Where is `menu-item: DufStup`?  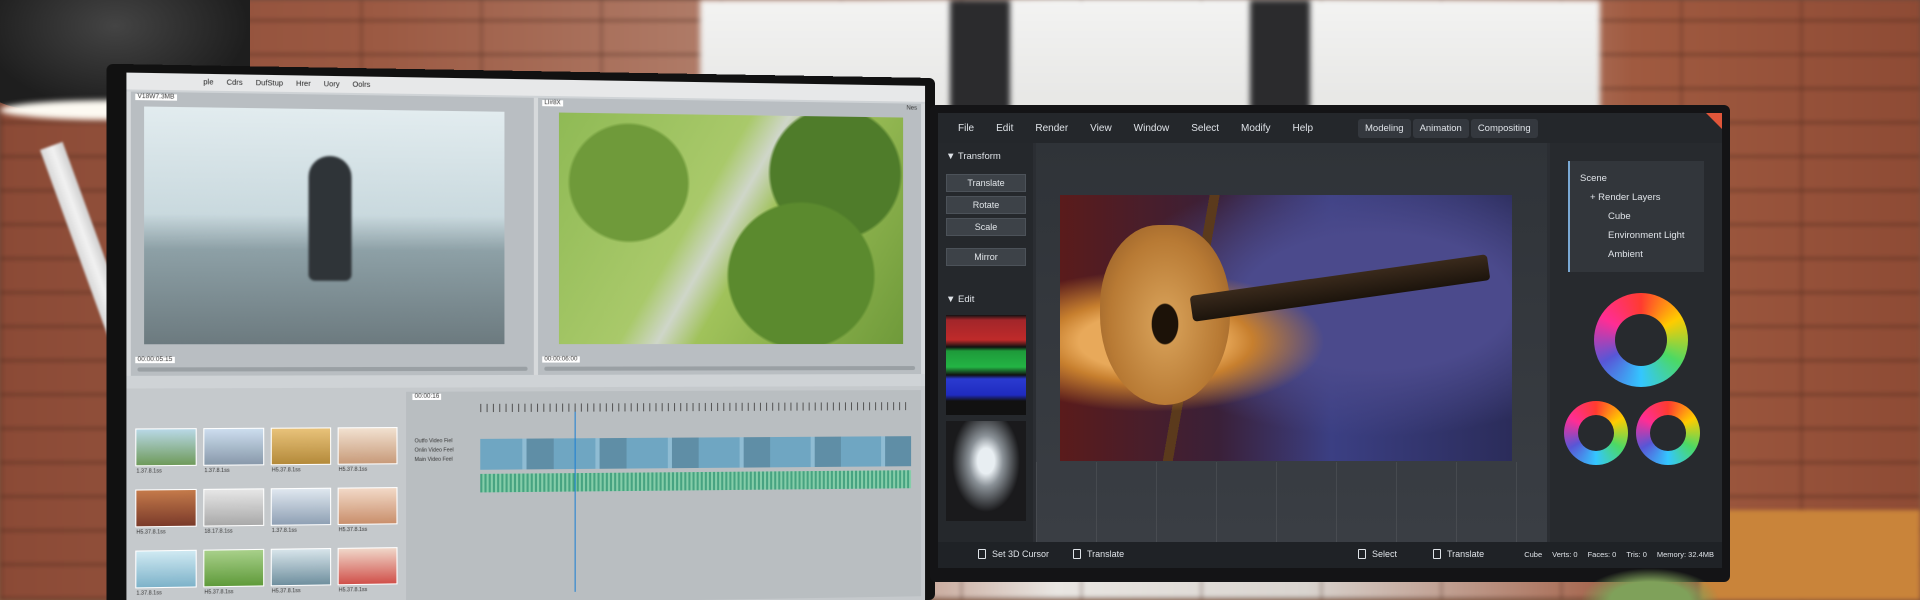
menu-item: DufStup is located at coordinates (269, 83).